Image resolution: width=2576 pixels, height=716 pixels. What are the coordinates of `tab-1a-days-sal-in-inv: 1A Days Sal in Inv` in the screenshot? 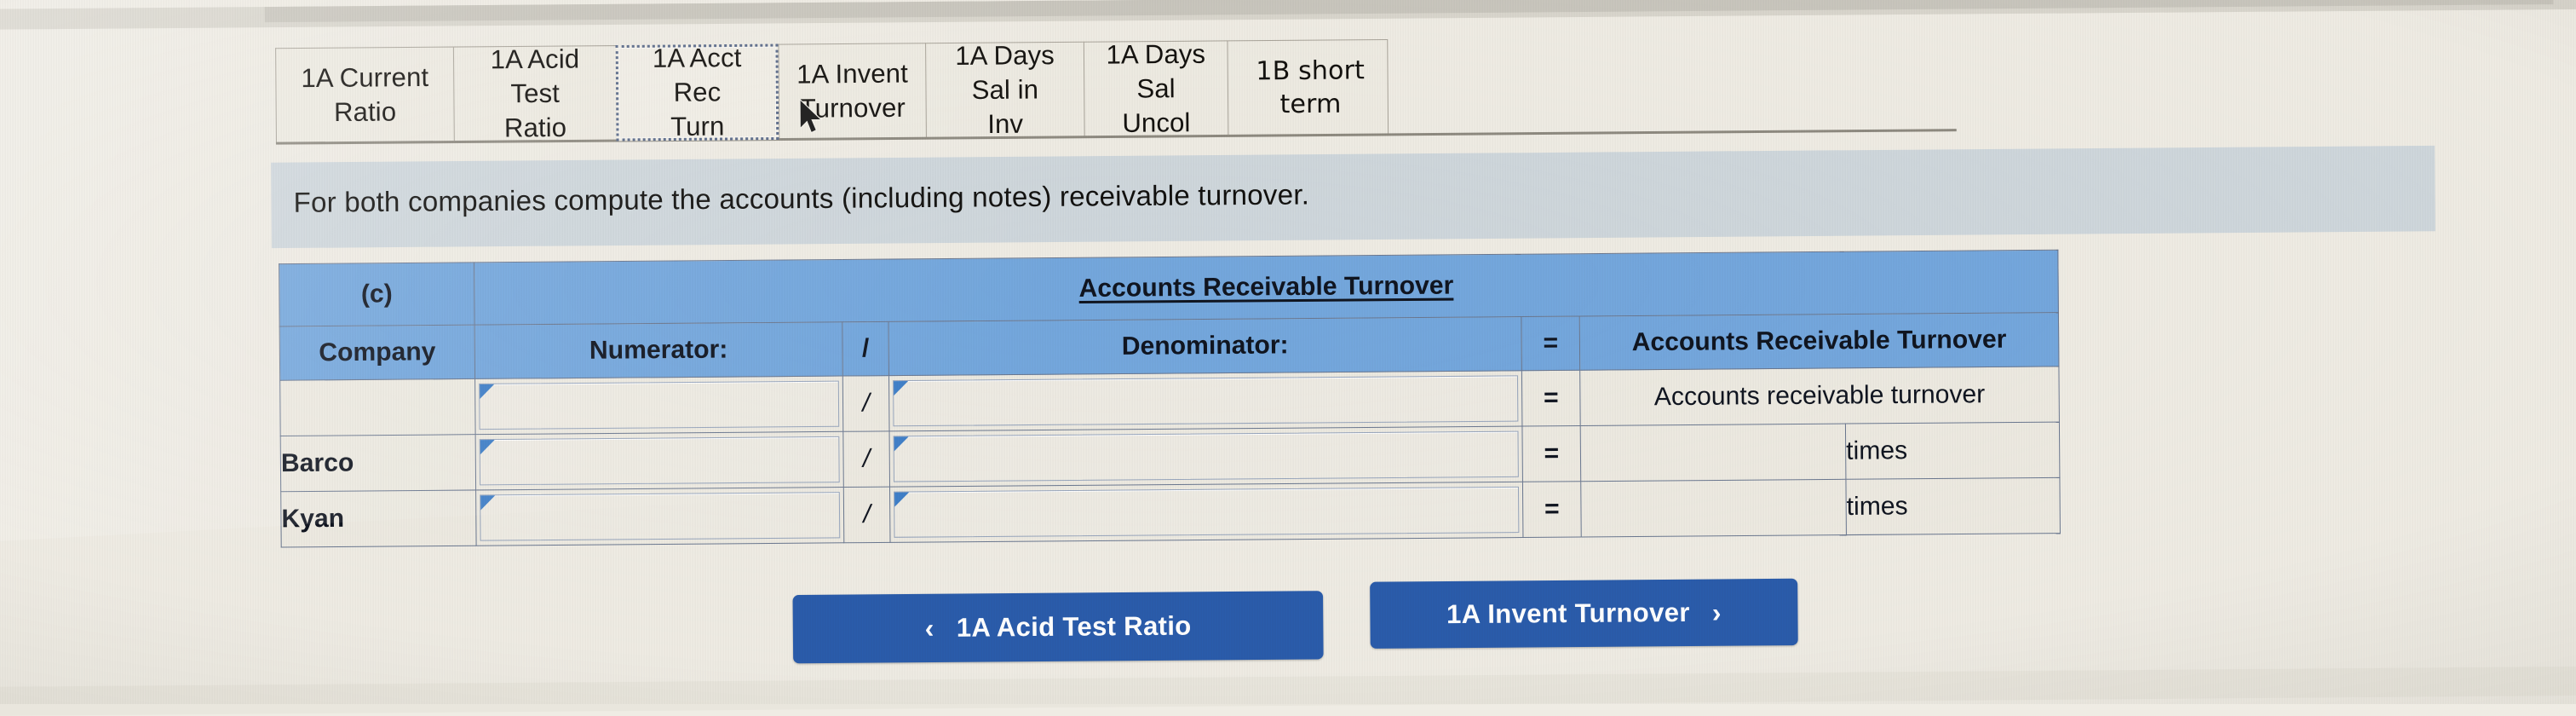 It's located at (1005, 89).